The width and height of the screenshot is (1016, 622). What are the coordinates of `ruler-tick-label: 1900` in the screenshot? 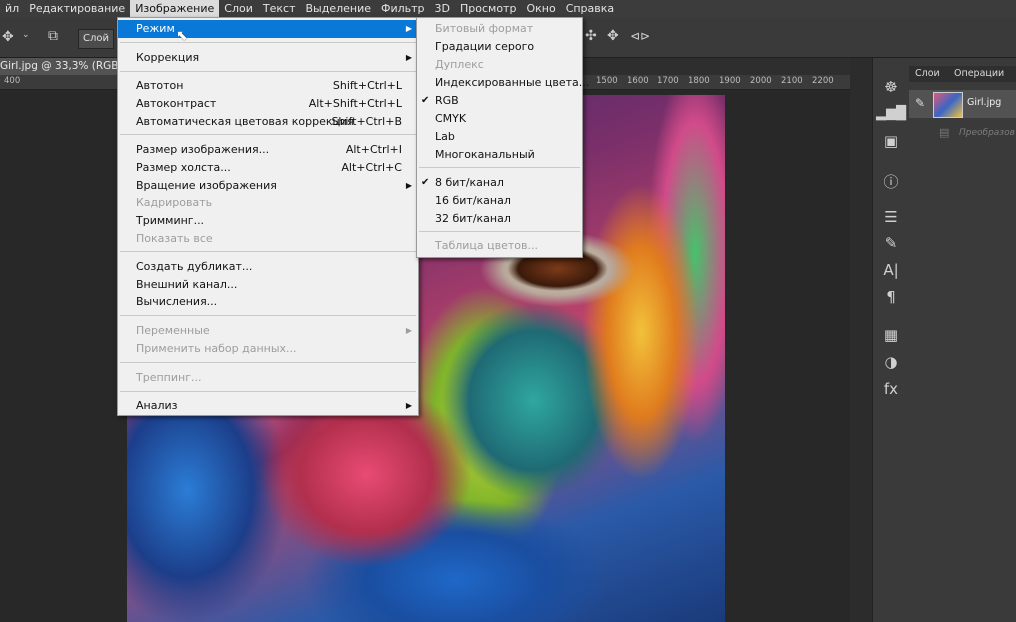 It's located at (730, 81).